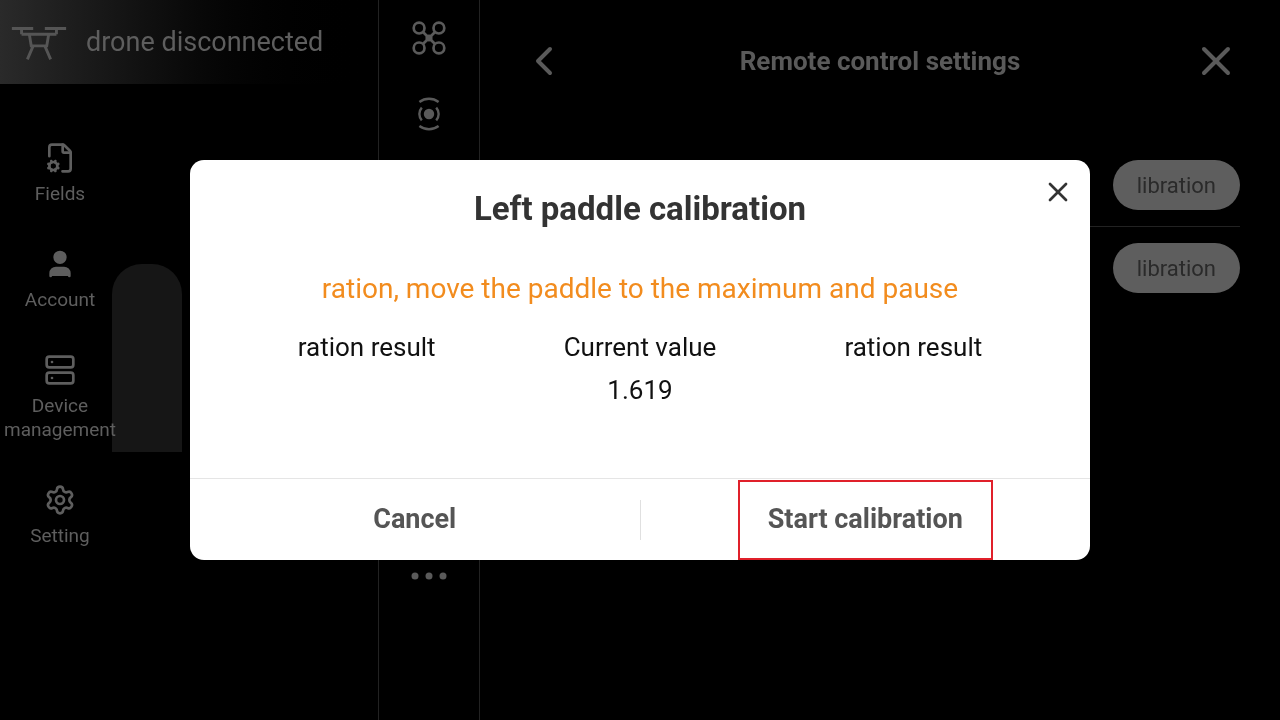 Image resolution: width=1280 pixels, height=720 pixels. Describe the element at coordinates (429, 38) in the screenshot. I see `quadcopter-icon` at that location.